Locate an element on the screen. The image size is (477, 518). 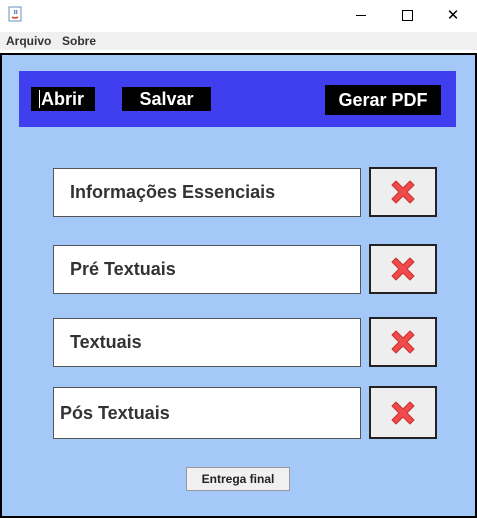
close-icon: ✕ is located at coordinates (453, 14).